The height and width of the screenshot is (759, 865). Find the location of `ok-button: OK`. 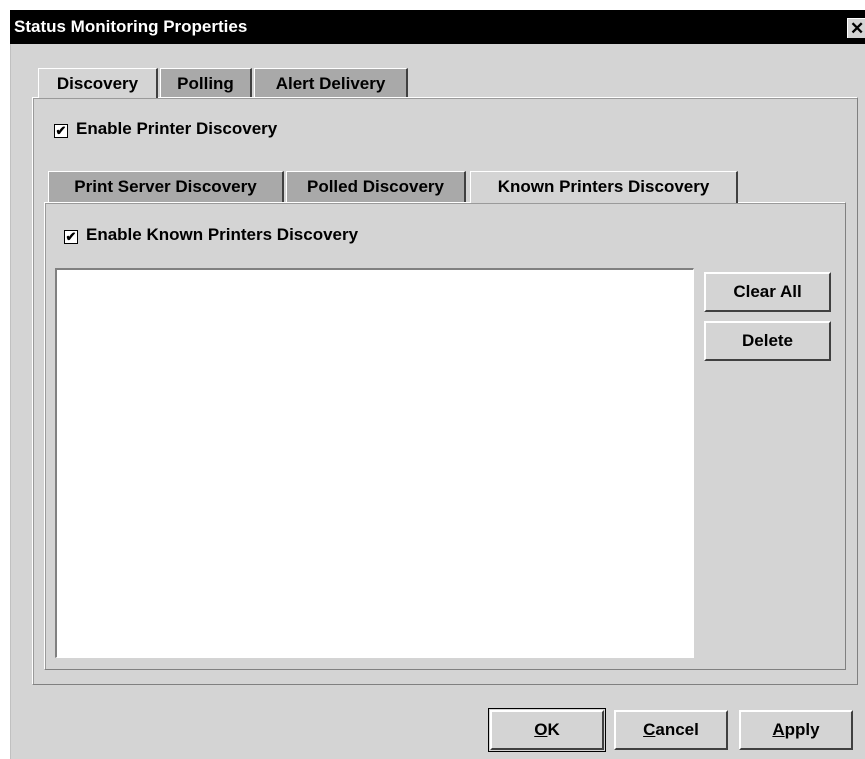

ok-button: OK is located at coordinates (547, 730).